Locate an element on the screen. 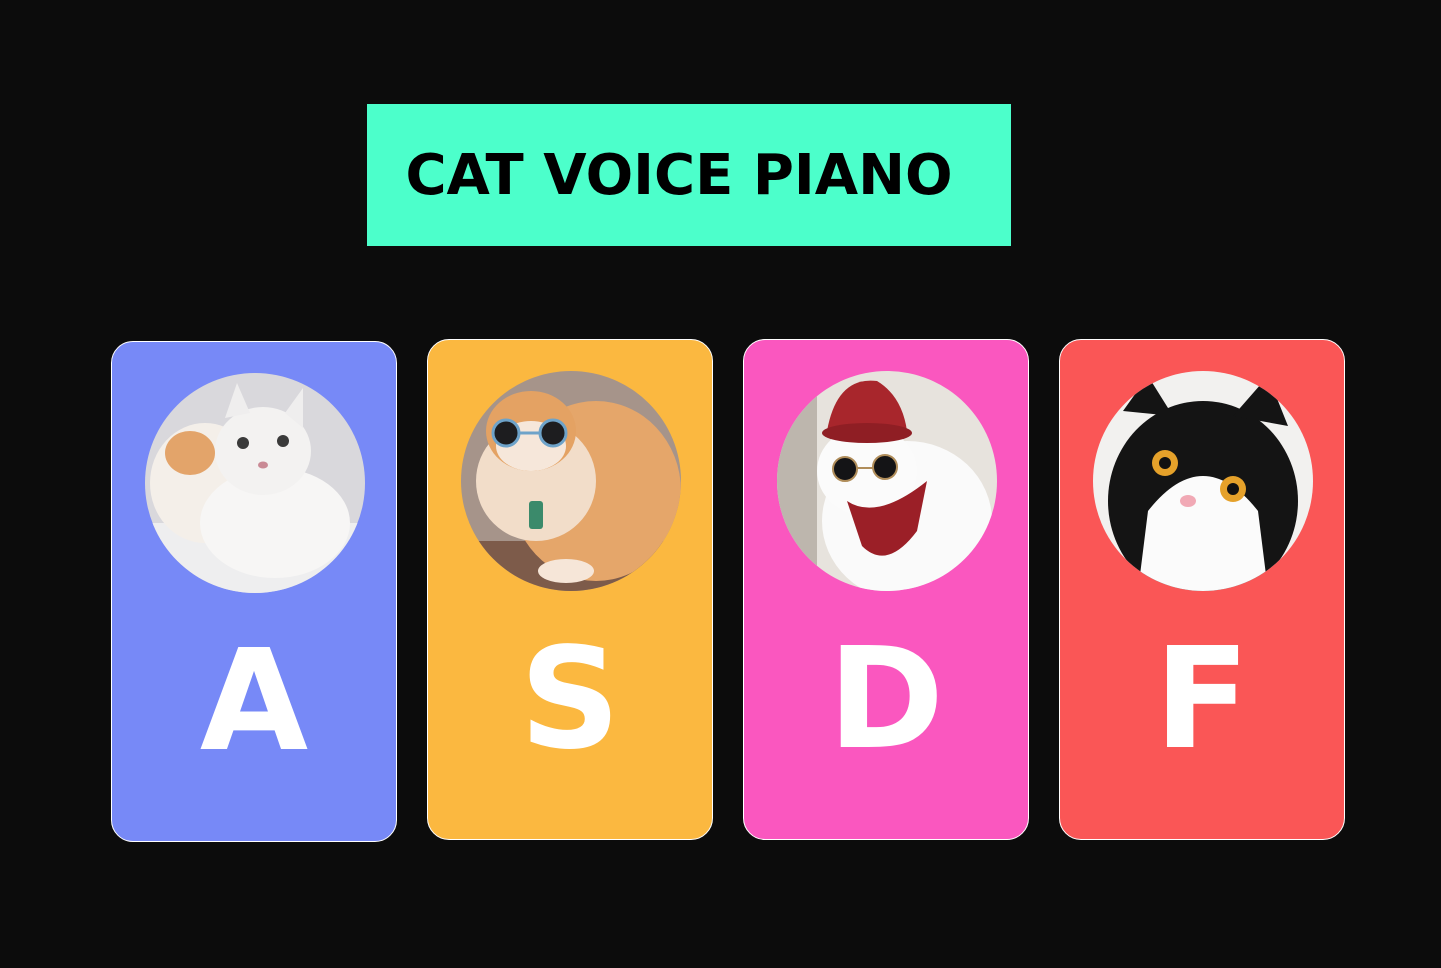 This screenshot has width=1441, height=968. cat-photo-orange-cat-sunglasses is located at coordinates (571, 481).